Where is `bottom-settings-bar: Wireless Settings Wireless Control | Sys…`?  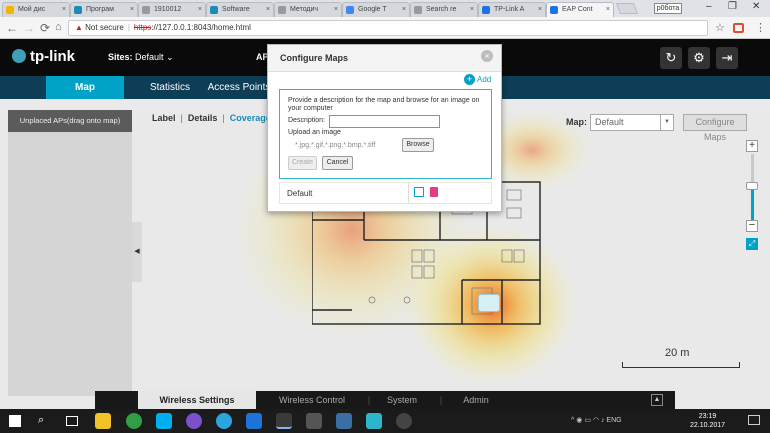
bottom-settings-bar: Wireless Settings Wireless Control | Sys… is located at coordinates (385, 400).